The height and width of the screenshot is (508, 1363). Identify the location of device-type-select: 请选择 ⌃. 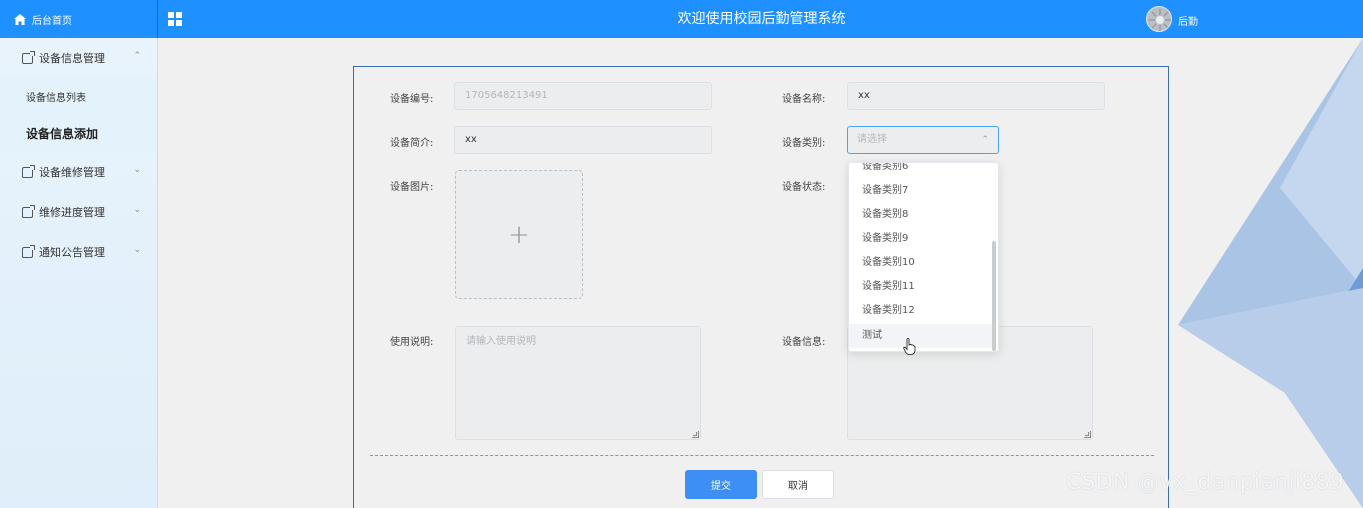
(923, 140).